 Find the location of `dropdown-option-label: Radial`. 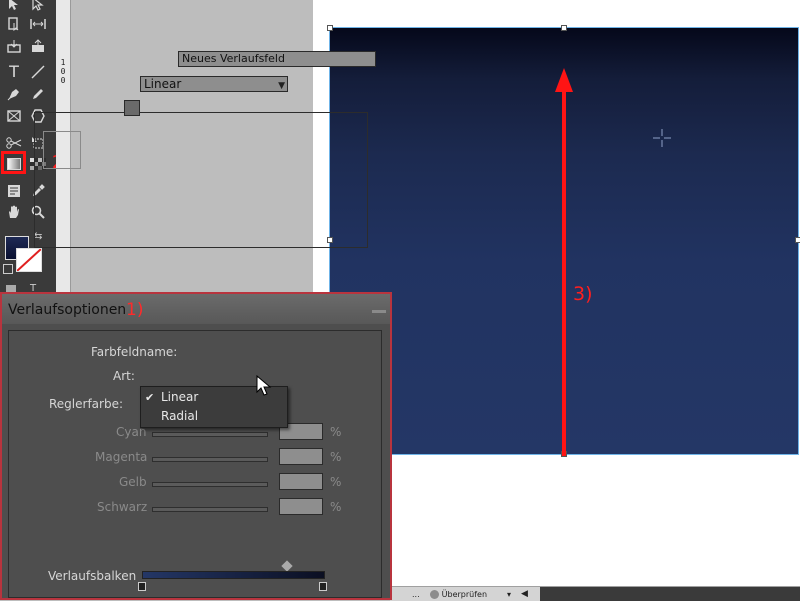

dropdown-option-label: Radial is located at coordinates (180, 416).